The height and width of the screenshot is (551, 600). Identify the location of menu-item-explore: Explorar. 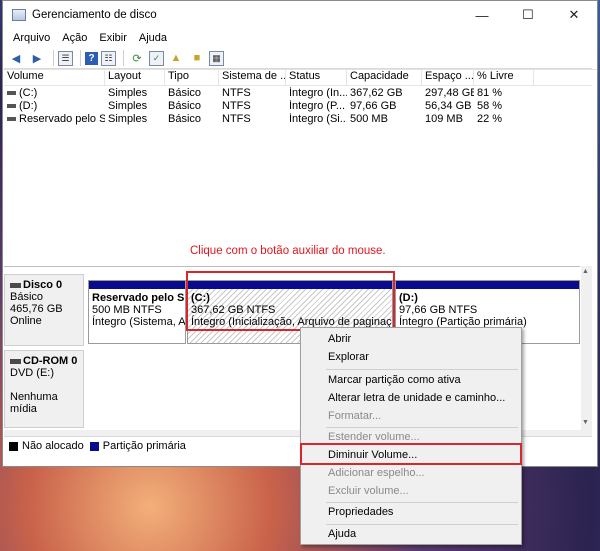
(348, 357).